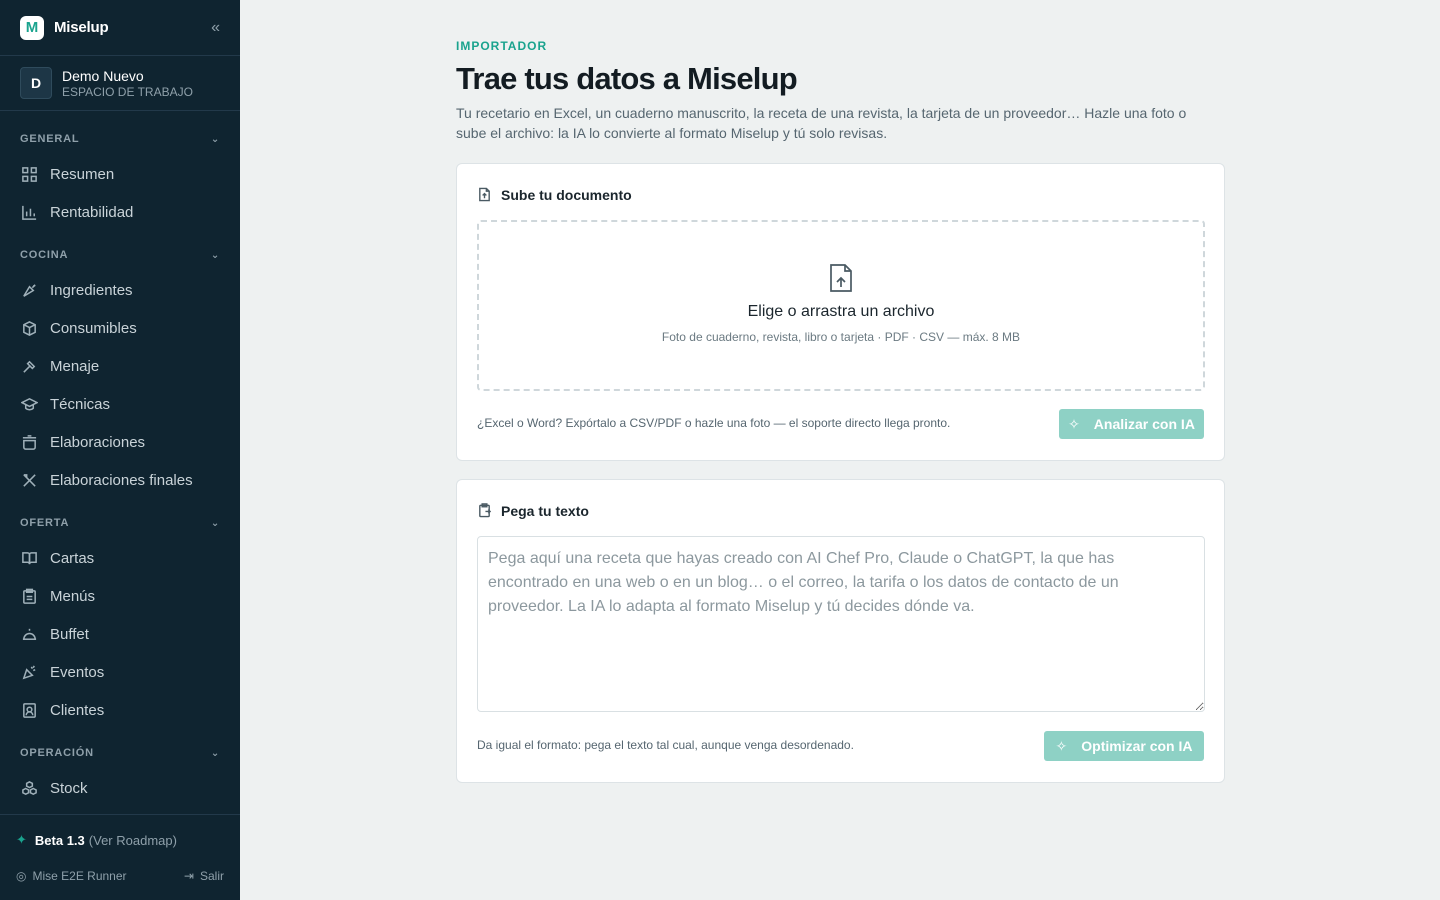 This screenshot has width=1440, height=900. I want to click on user-circle-icon: ◎, so click(21, 876).